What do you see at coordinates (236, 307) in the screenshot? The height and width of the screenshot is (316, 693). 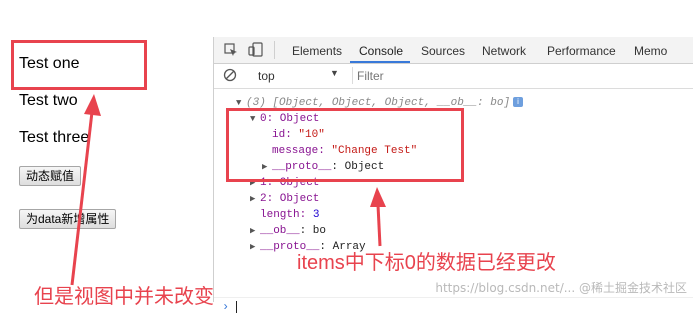 I see `text-caret` at bounding box center [236, 307].